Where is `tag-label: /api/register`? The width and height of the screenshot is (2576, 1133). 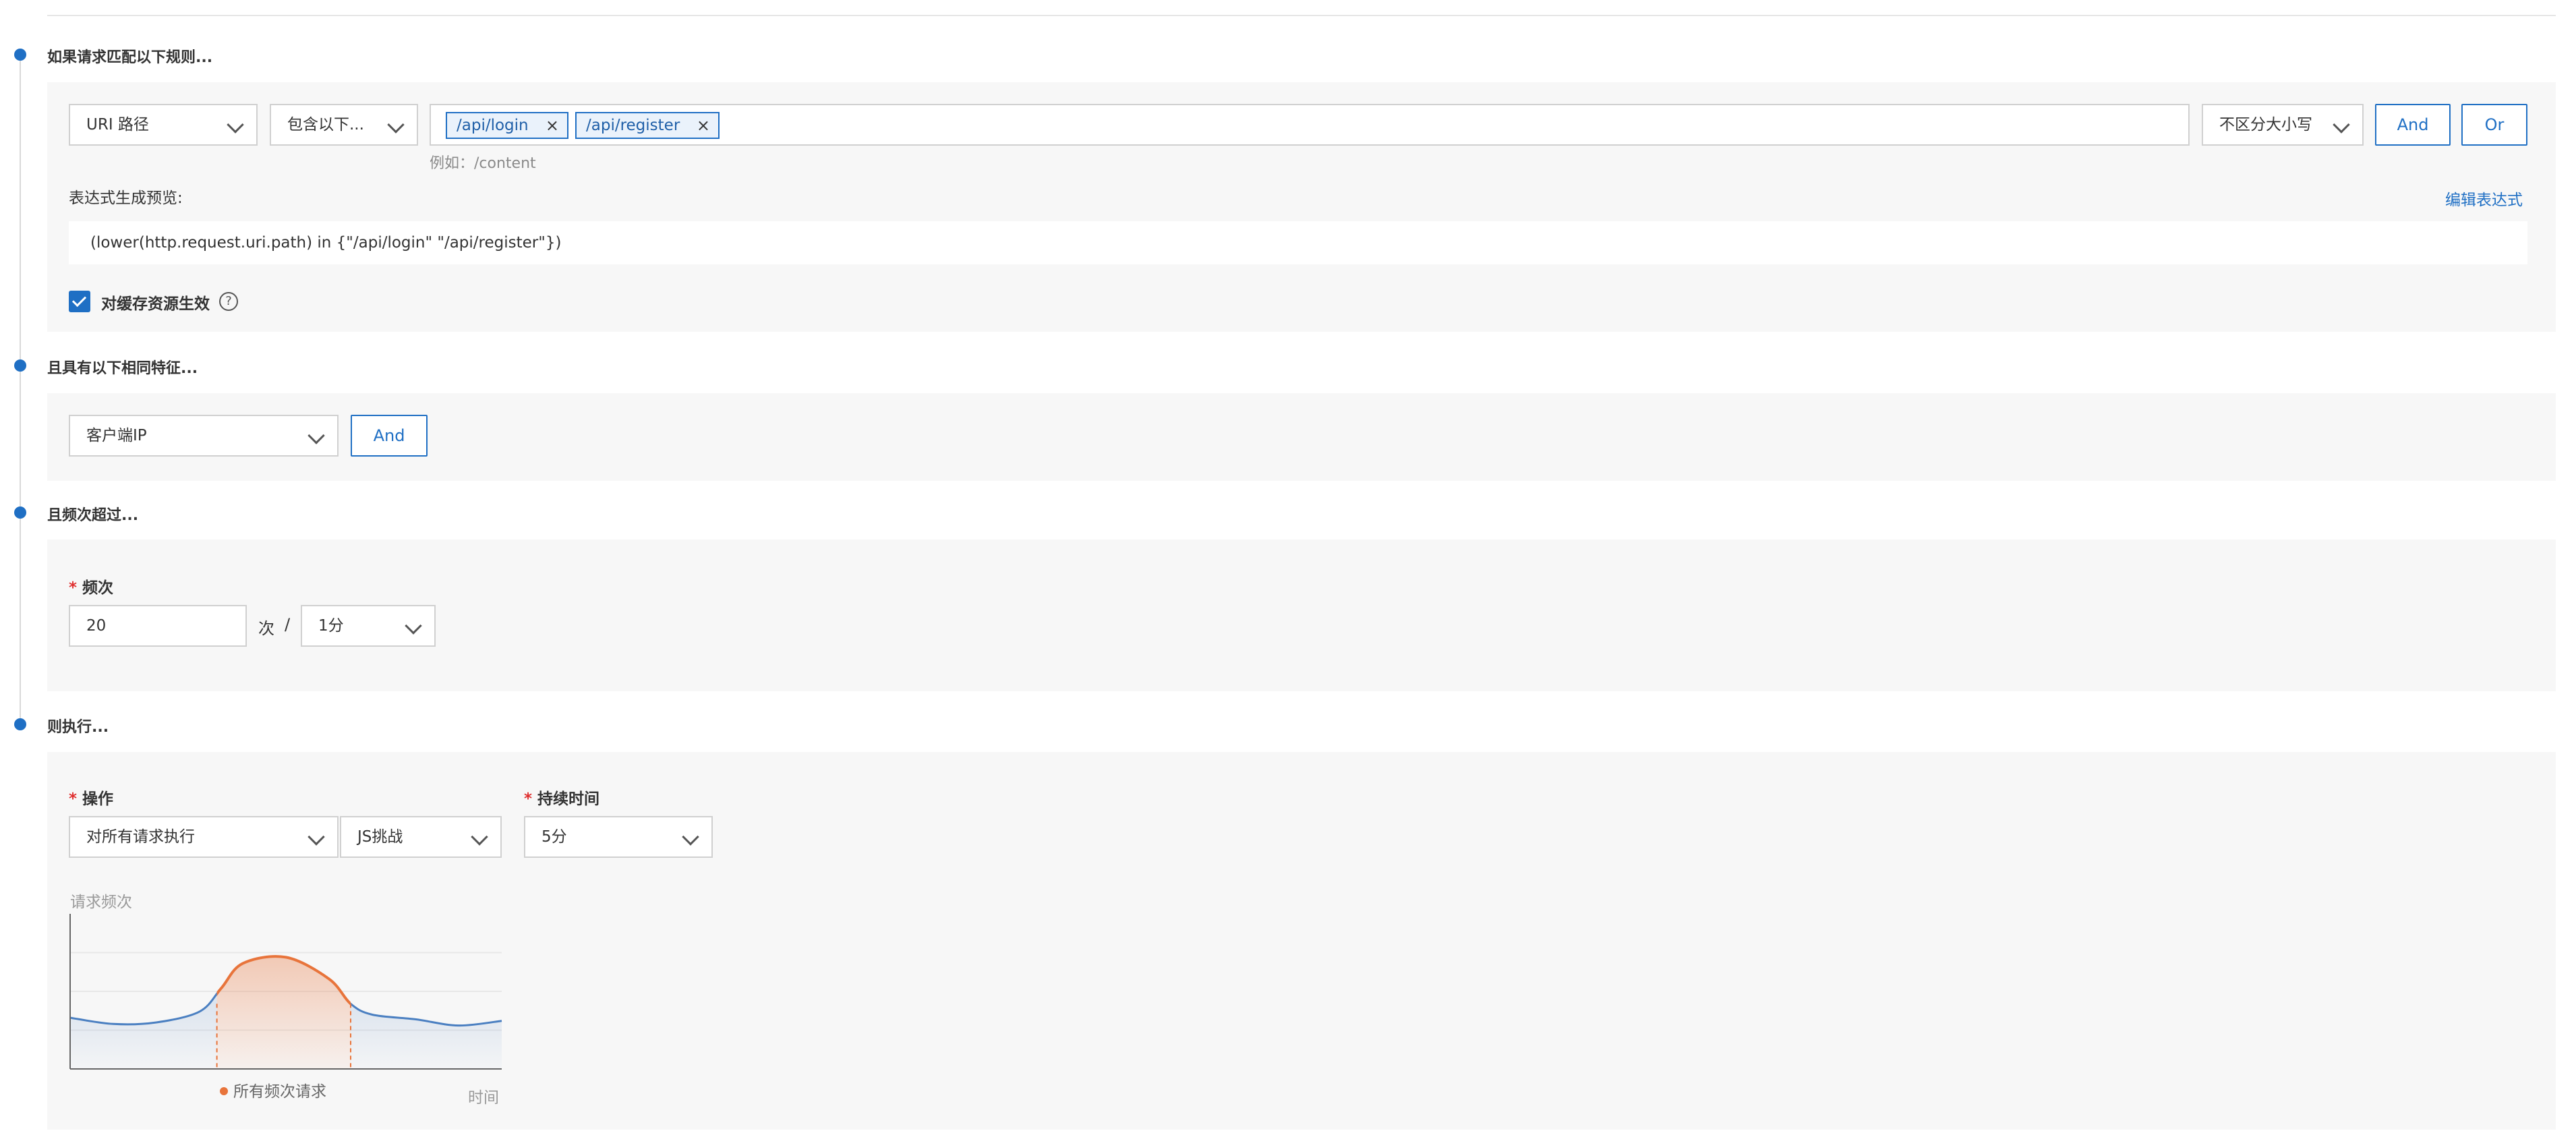
tag-label: /api/register is located at coordinates (633, 125).